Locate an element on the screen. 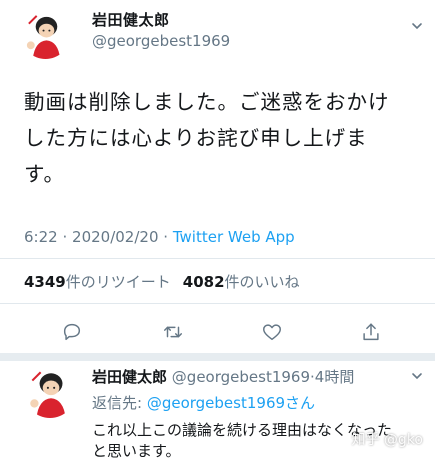 The width and height of the screenshot is (435, 462). tweet-meta: 6:22 · 2020/02/20 · Twitter Web App is located at coordinates (159, 237).